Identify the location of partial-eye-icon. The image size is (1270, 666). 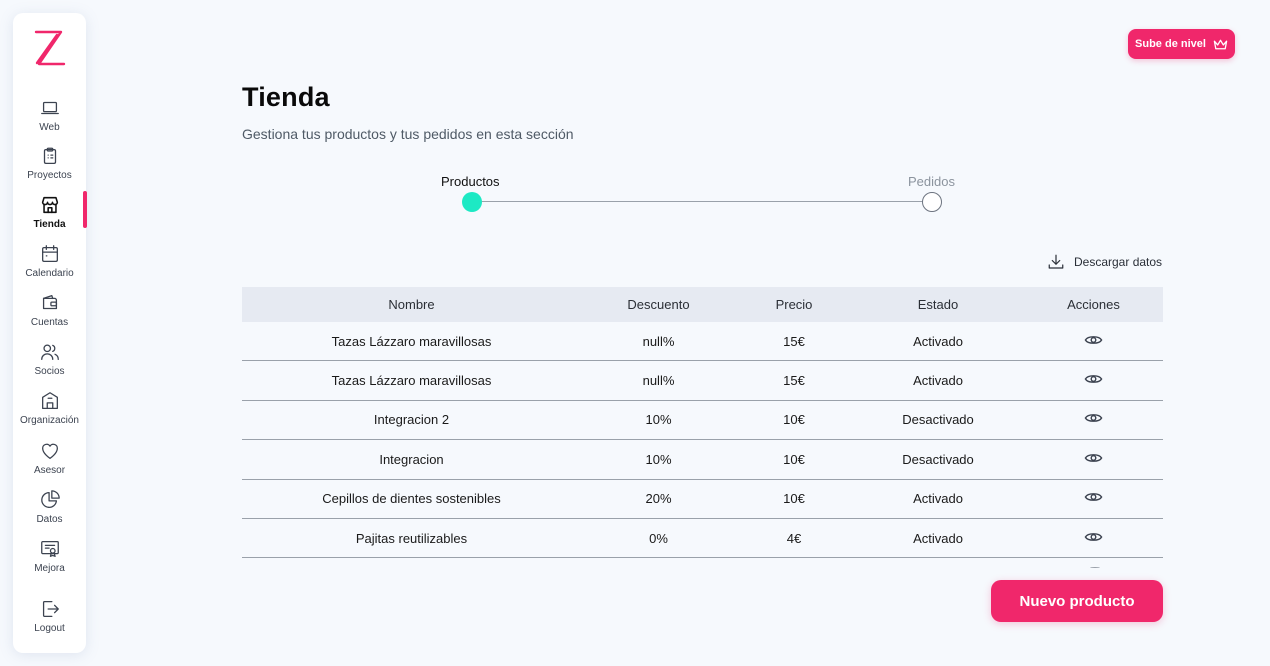
(1095, 568).